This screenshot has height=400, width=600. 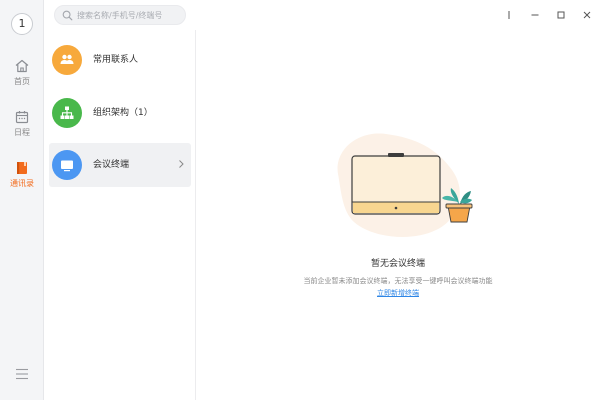 I want to click on empty-state-link-wrapper: 立即新增终端, so click(x=398, y=293).